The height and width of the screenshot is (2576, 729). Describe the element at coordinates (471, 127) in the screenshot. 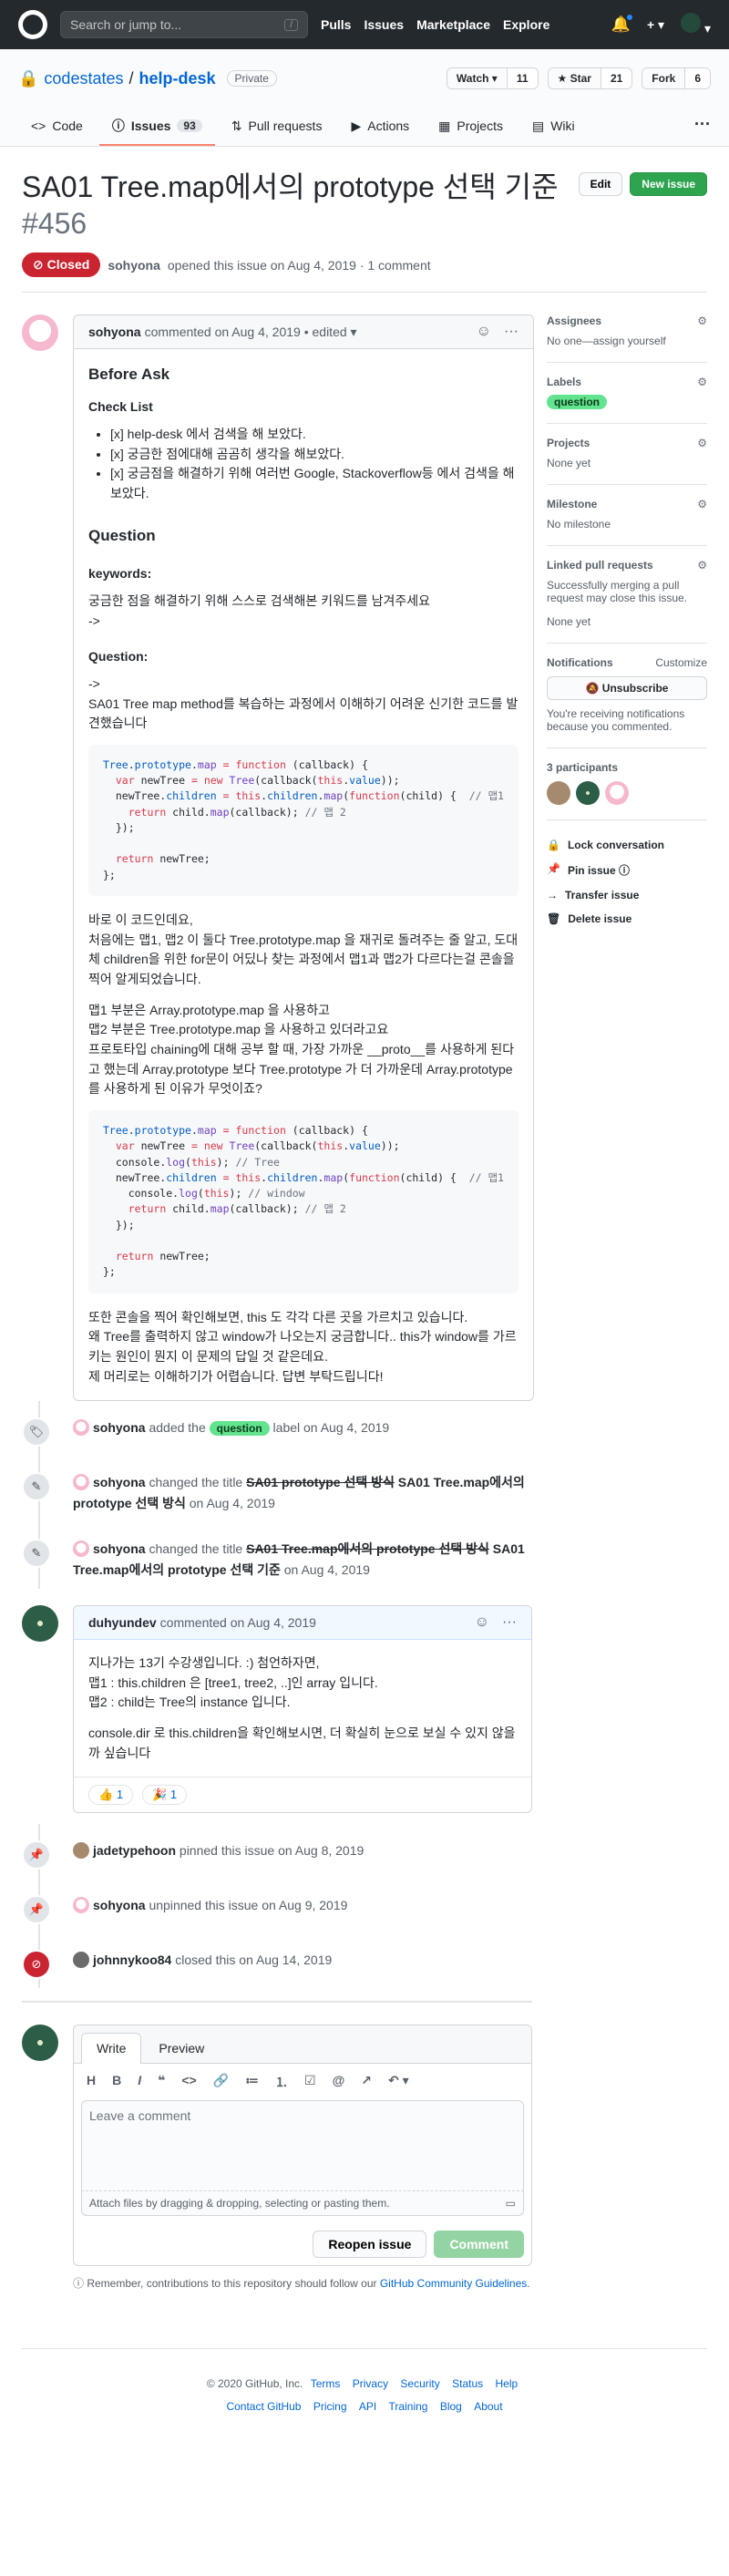

I see `tab-projects: ▦ Projects` at that location.